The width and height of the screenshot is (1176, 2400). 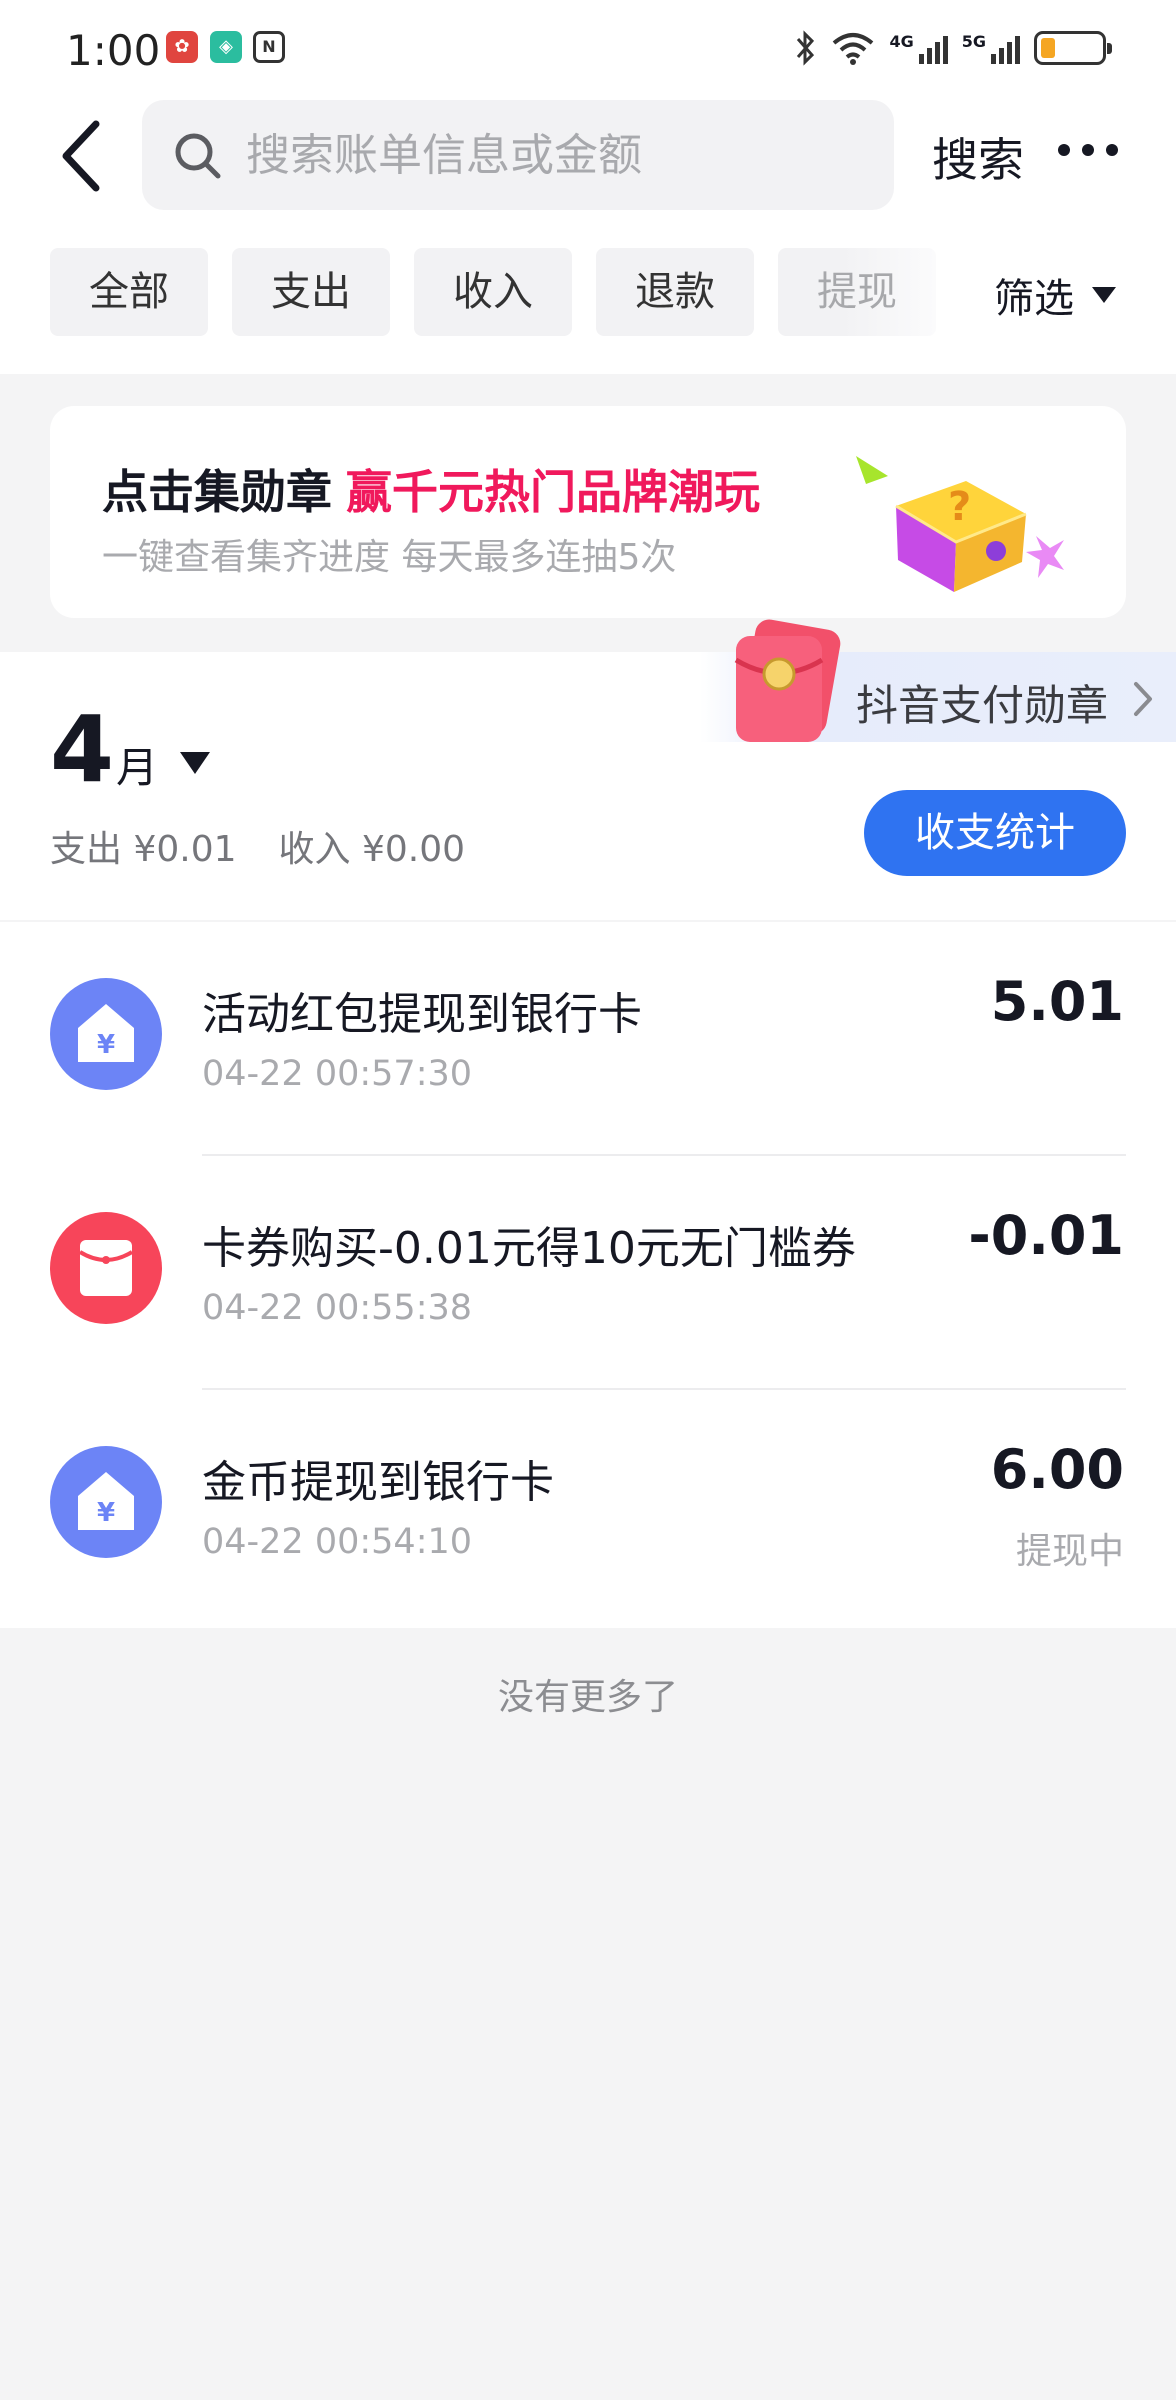 I want to click on transaction-amount: 6.00, so click(x=1057, y=1469).